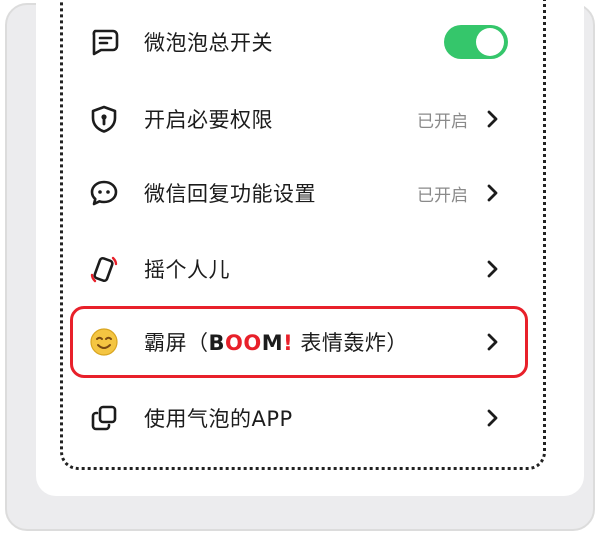  What do you see at coordinates (490, 42) in the screenshot?
I see `toggle-knob` at bounding box center [490, 42].